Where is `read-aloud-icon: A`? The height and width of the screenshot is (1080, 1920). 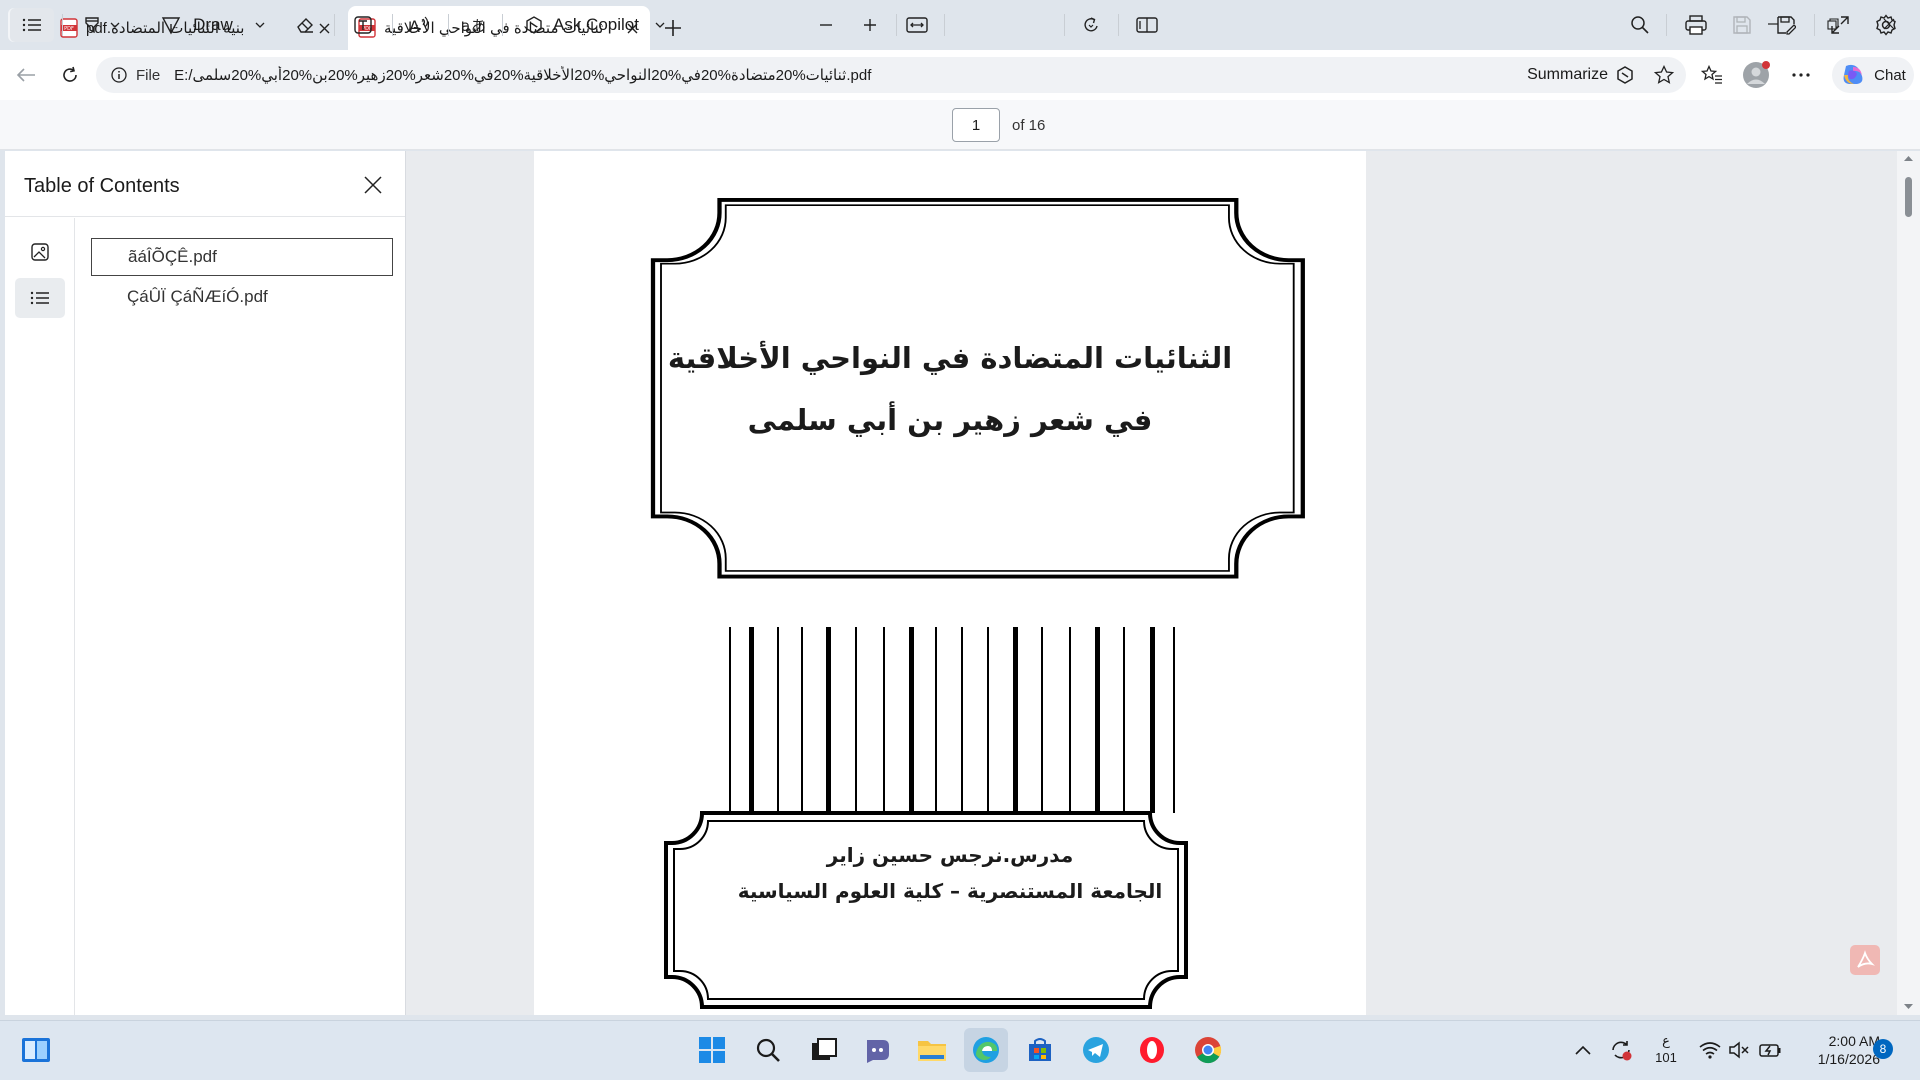
read-aloud-icon: A is located at coordinates (419, 25).